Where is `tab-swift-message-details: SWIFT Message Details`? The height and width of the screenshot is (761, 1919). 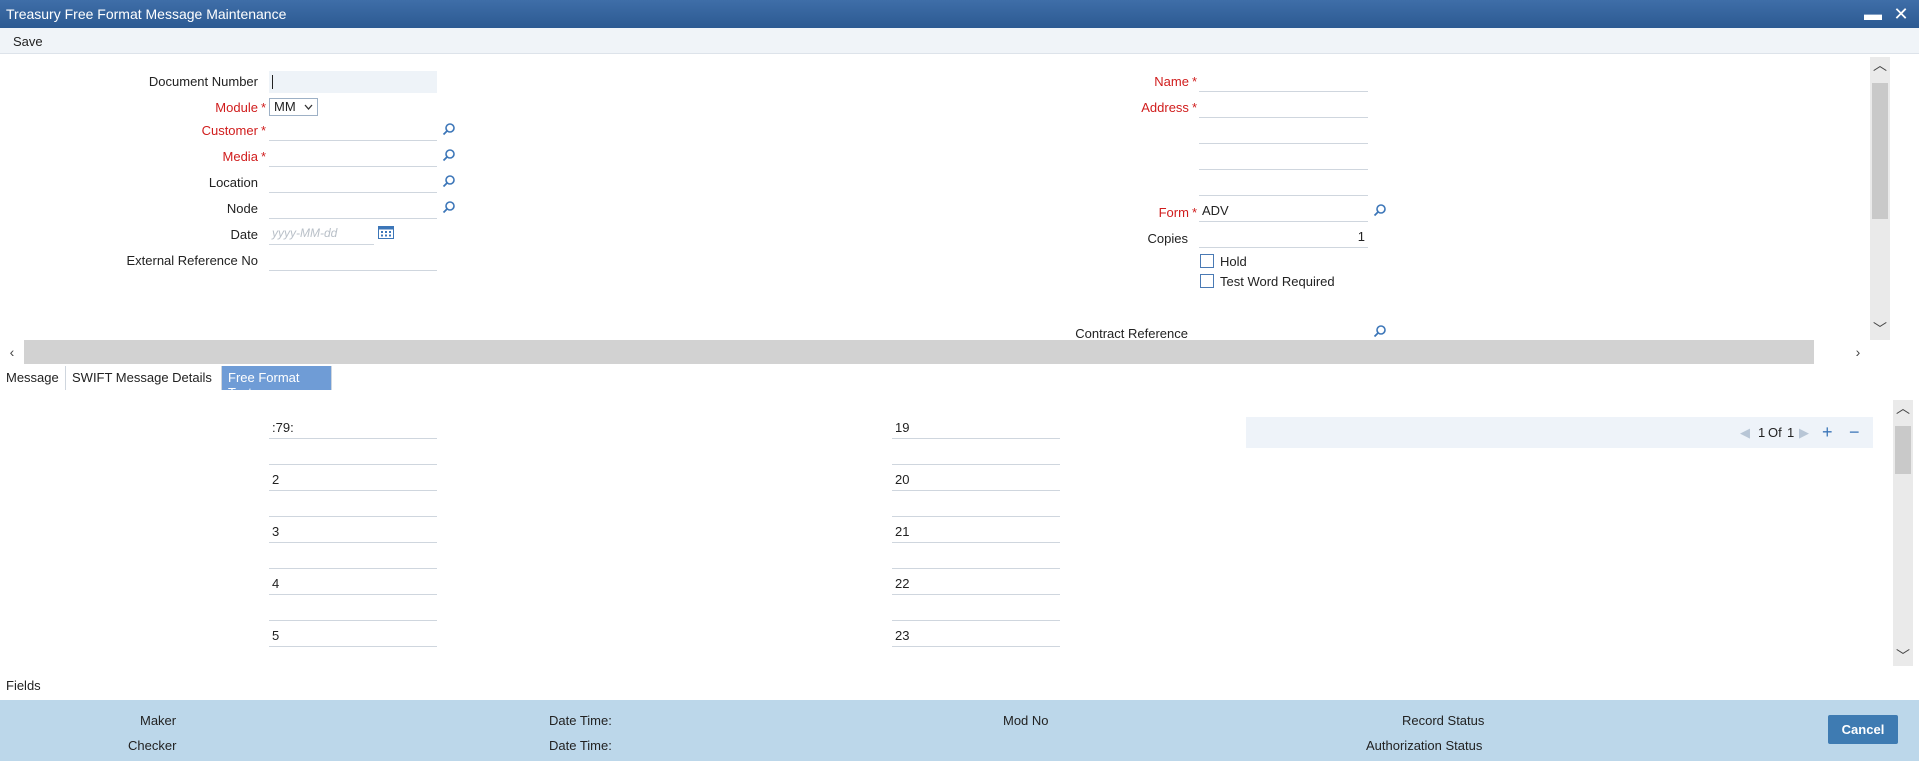
tab-swift-message-details: SWIFT Message Details is located at coordinates (144, 378).